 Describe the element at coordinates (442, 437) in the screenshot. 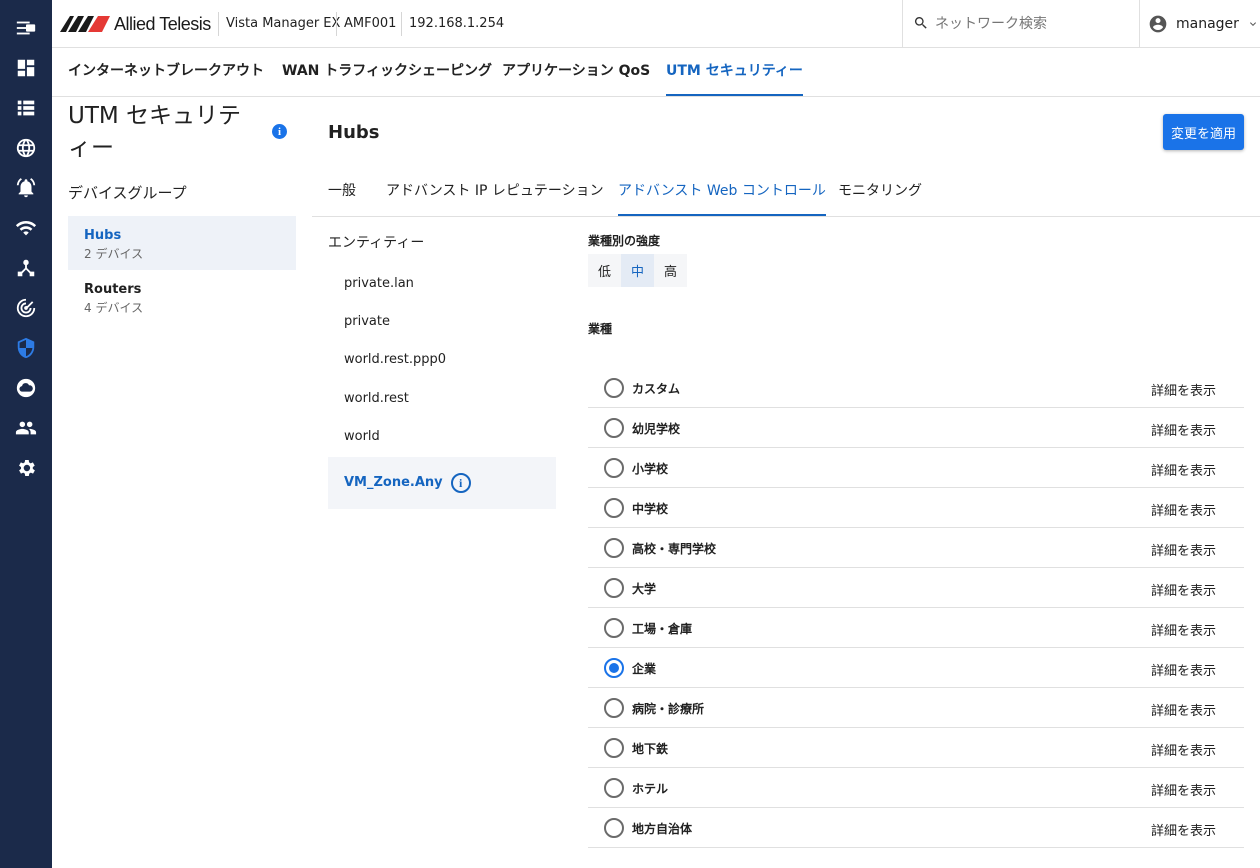

I see `entity-item: world` at that location.